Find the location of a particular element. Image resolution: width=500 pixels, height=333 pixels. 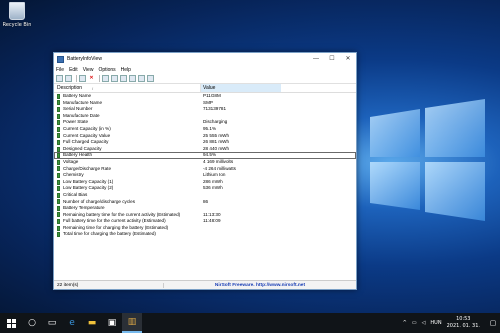

row-description: Battery Health is located at coordinates (127, 155).